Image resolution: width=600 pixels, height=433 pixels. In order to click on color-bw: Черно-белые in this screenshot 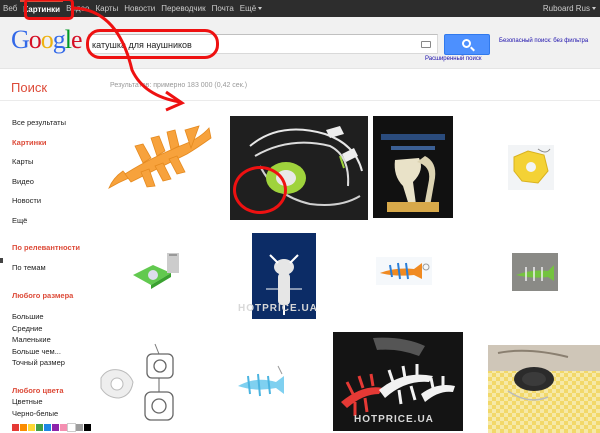, I will do `click(35, 415)`.